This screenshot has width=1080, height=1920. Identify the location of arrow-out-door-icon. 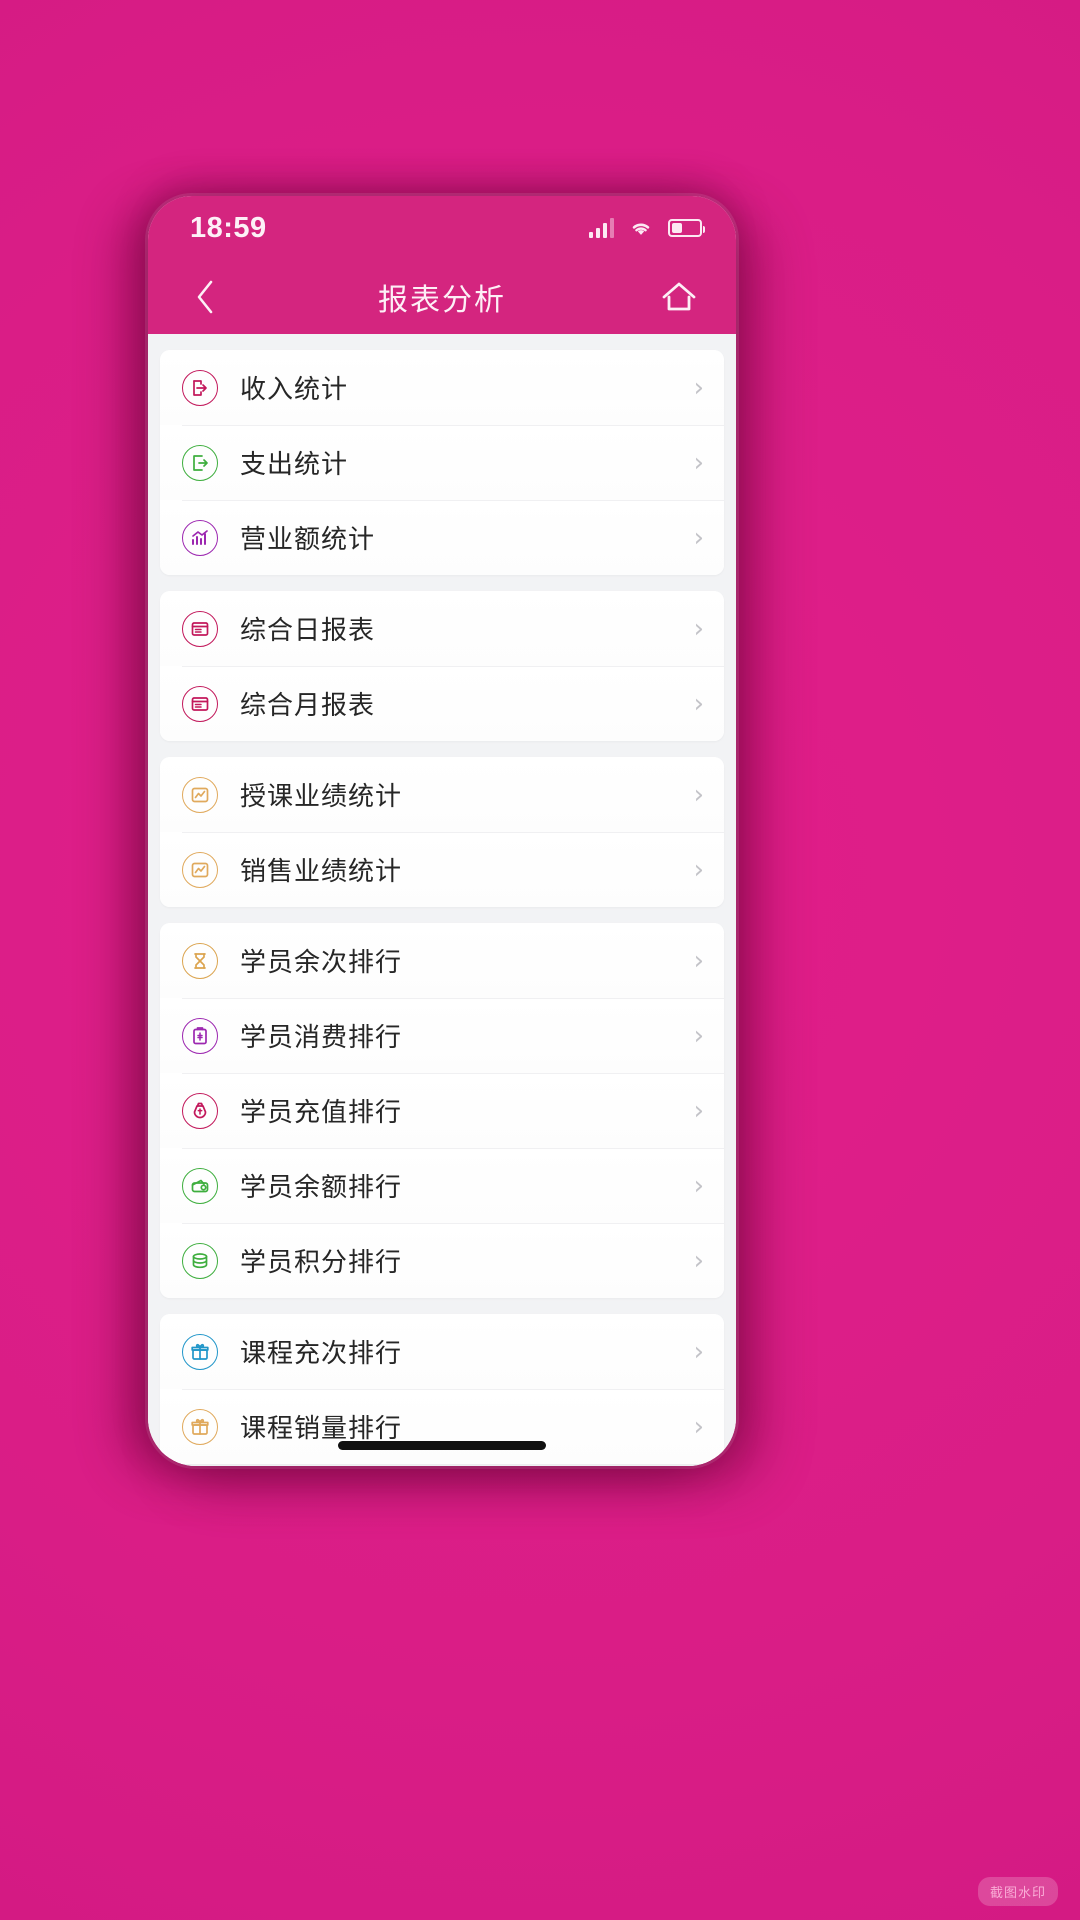
(200, 462).